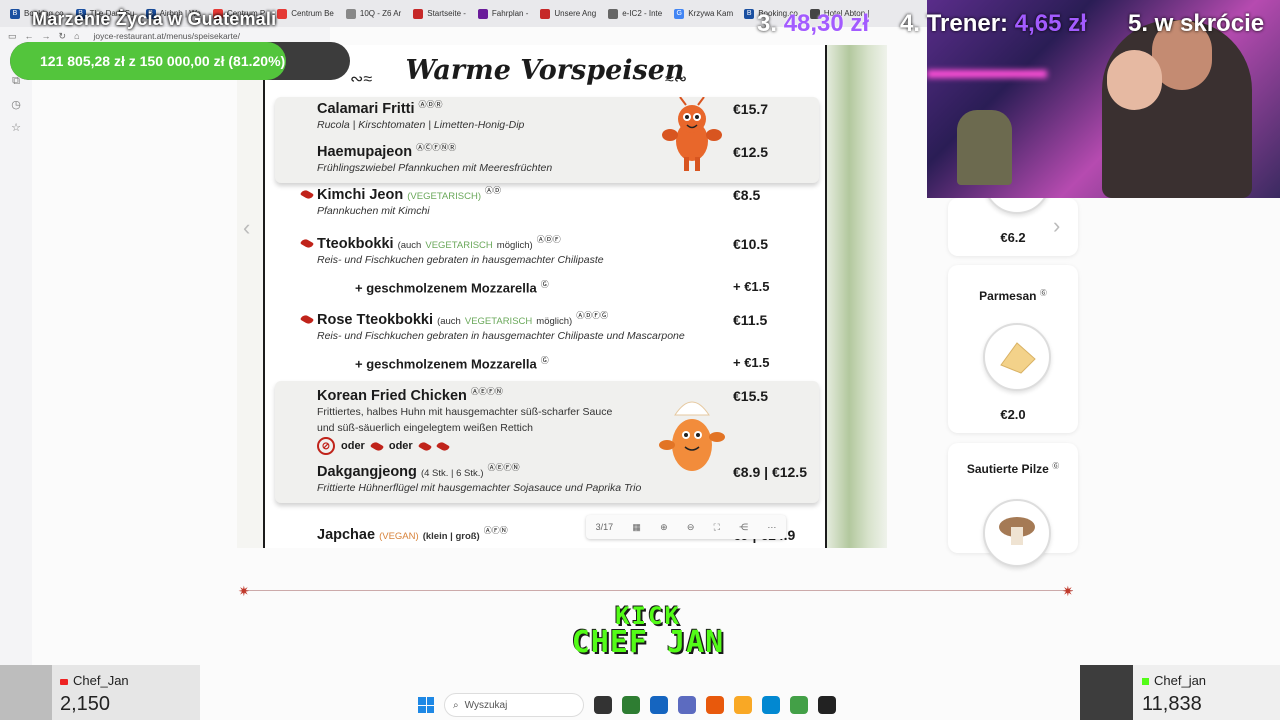  What do you see at coordinates (743, 527) in the screenshot?
I see `share-icon: ⋲` at bounding box center [743, 527].